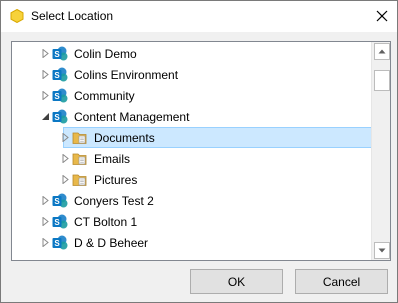 The height and width of the screenshot is (303, 398). What do you see at coordinates (236, 281) in the screenshot?
I see `ok-button: OK` at bounding box center [236, 281].